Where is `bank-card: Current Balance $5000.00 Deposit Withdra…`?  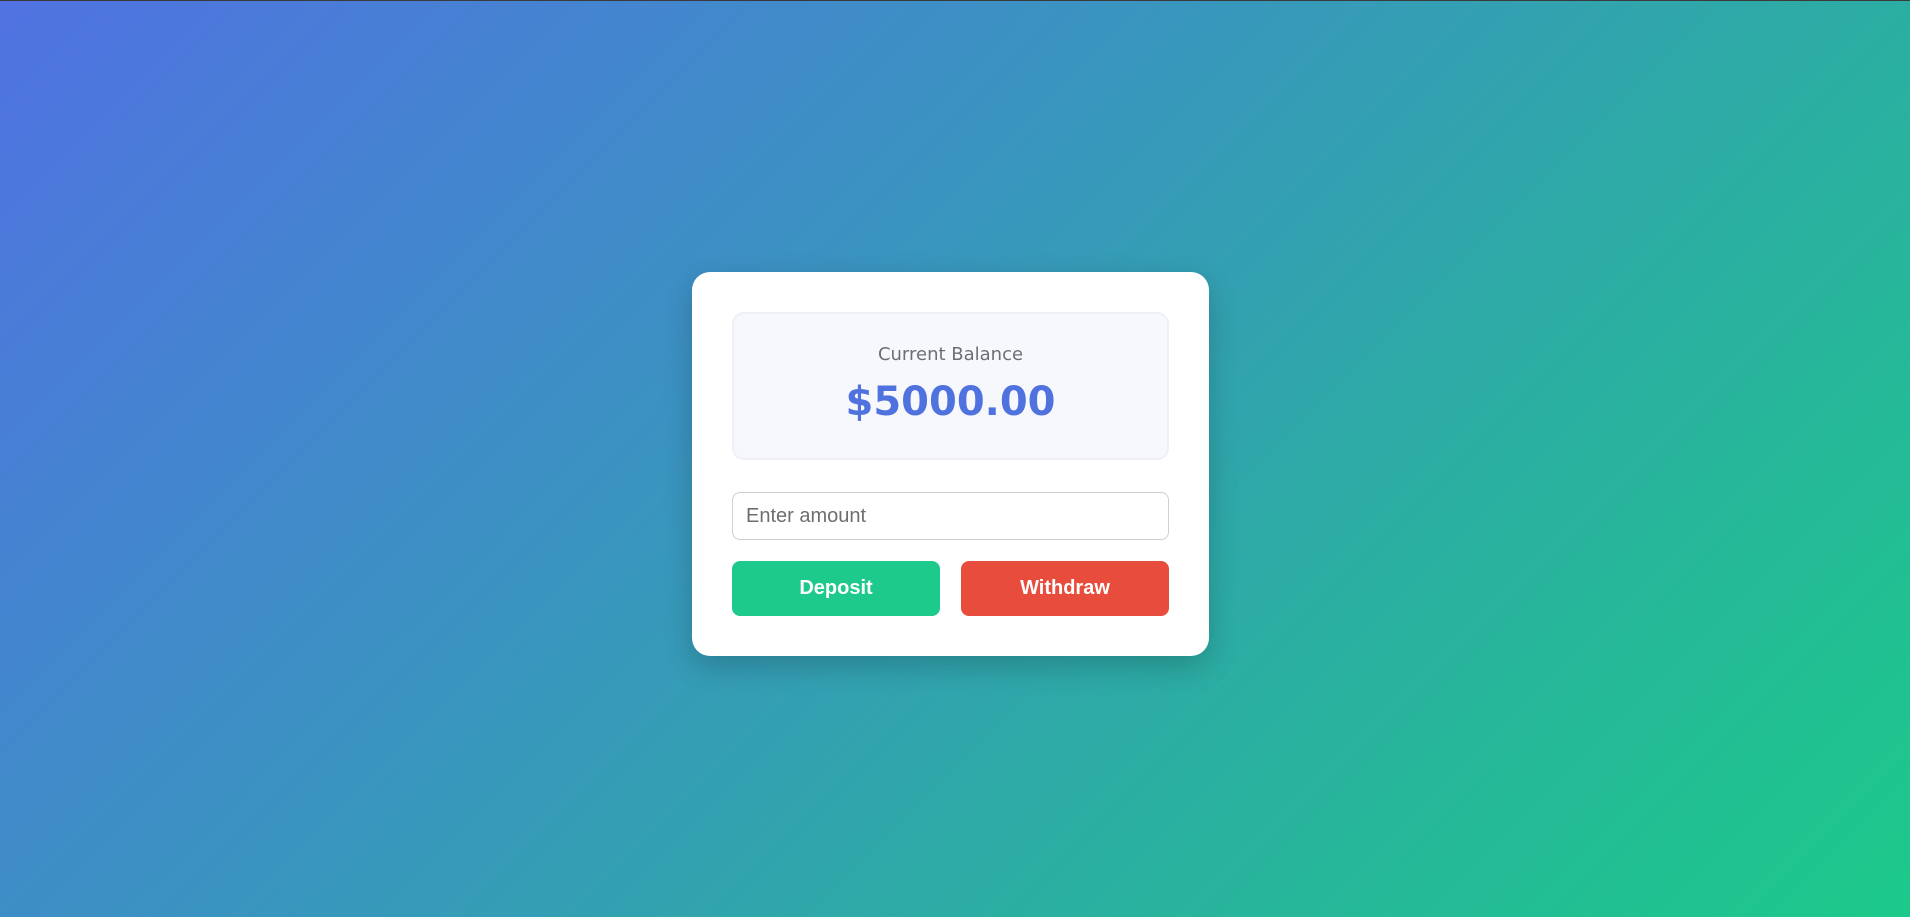 bank-card: Current Balance $5000.00 Deposit Withdra… is located at coordinates (950, 464).